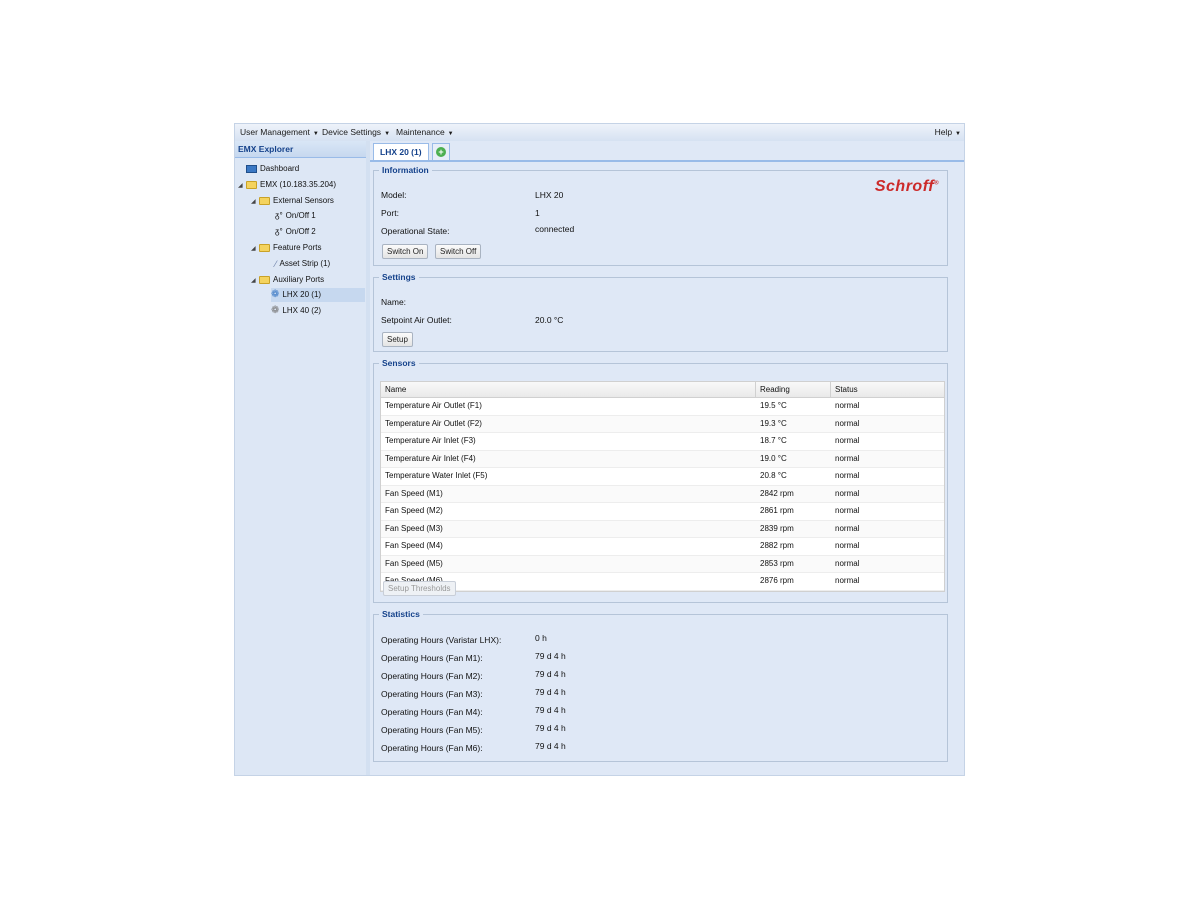 This screenshot has height=900, width=1200. What do you see at coordinates (662, 442) in the screenshot?
I see `table-row: Temperature Air Inlet (F3) 18.7 °C normal` at bounding box center [662, 442].